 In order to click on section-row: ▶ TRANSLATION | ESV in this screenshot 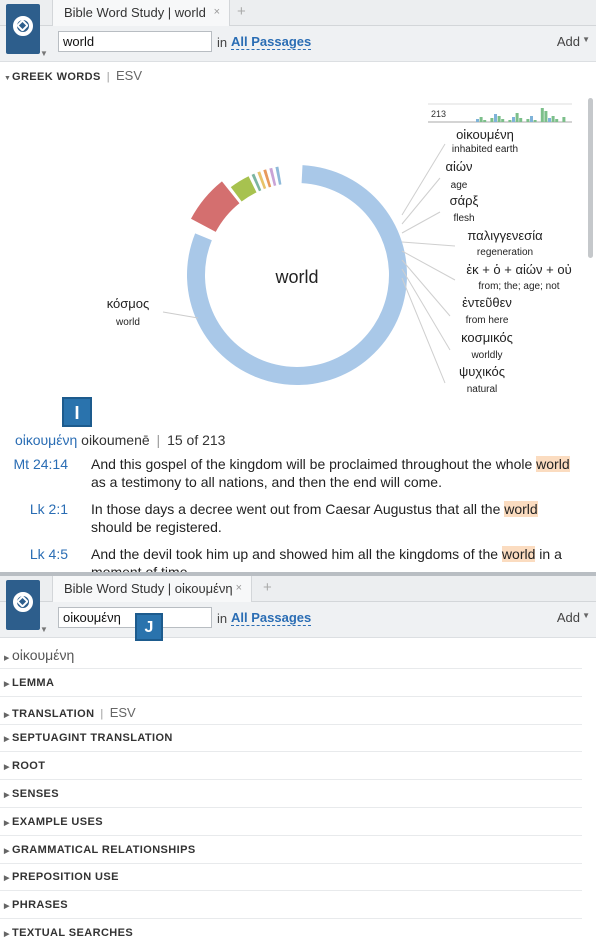, I will do `click(291, 711)`.